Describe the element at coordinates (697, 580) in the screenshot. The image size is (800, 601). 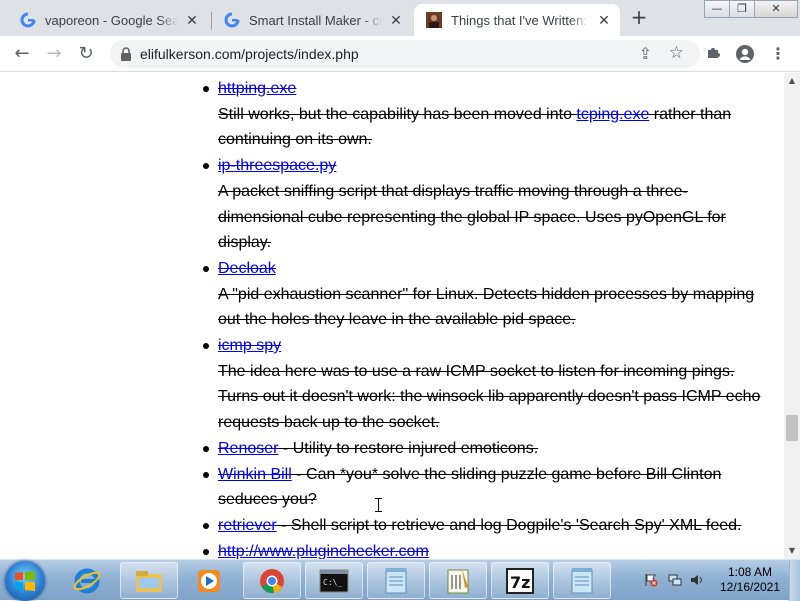
I see `volume-icon` at that location.